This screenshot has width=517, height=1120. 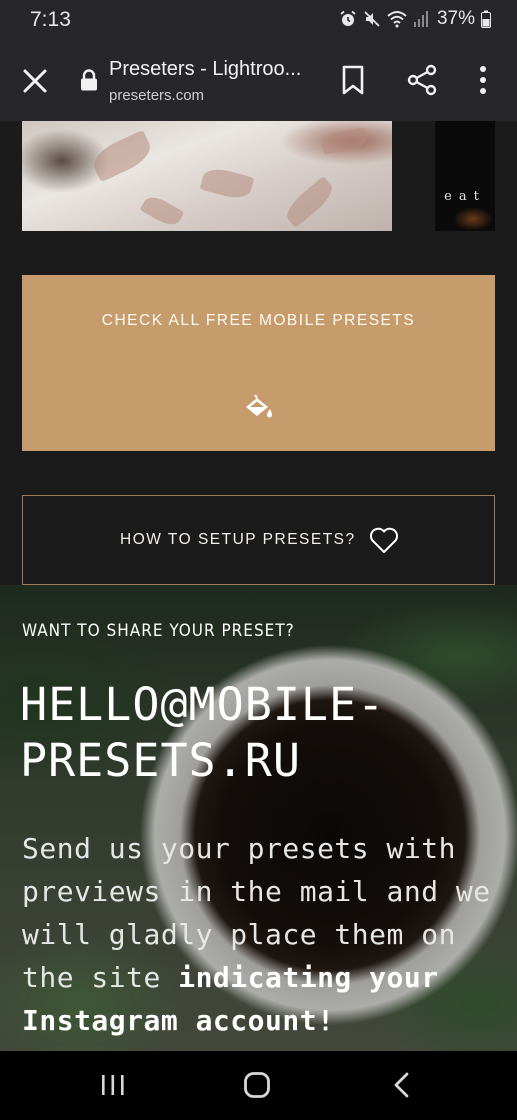 I want to click on paint-bucket-icon, so click(x=259, y=406).